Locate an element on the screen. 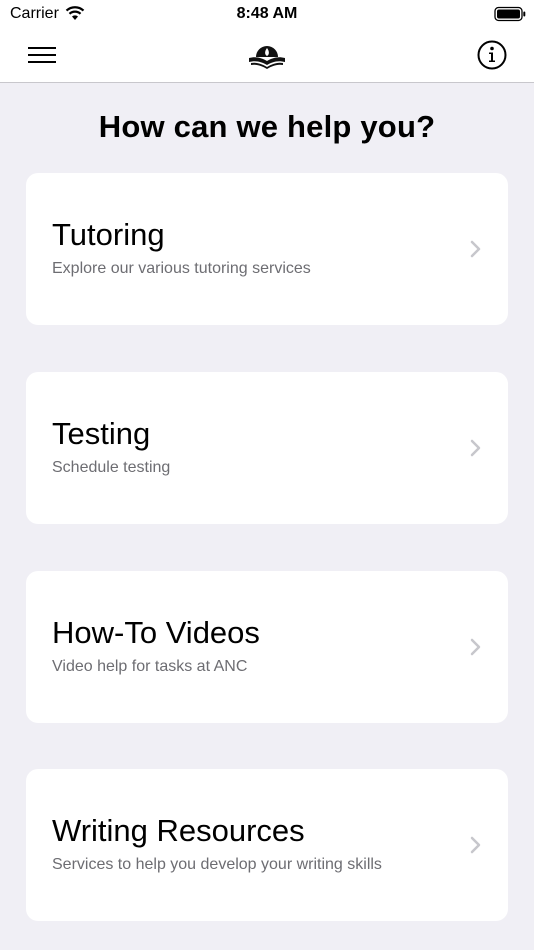 This screenshot has height=950, width=534. hamburger-menu-icon is located at coordinates (43, 55).